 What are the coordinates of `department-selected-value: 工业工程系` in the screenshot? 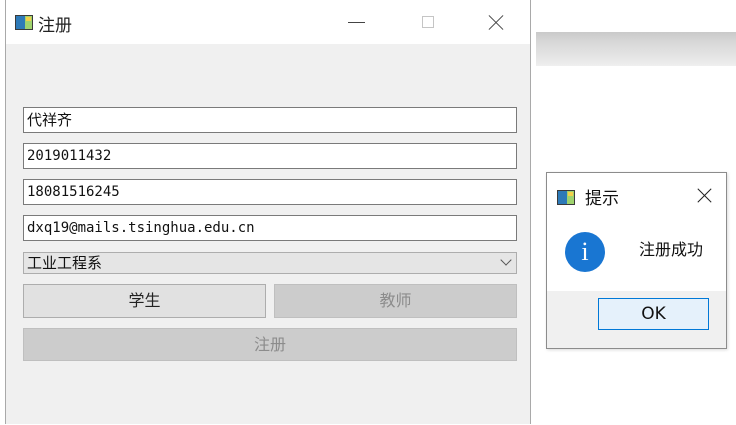 It's located at (65, 263).